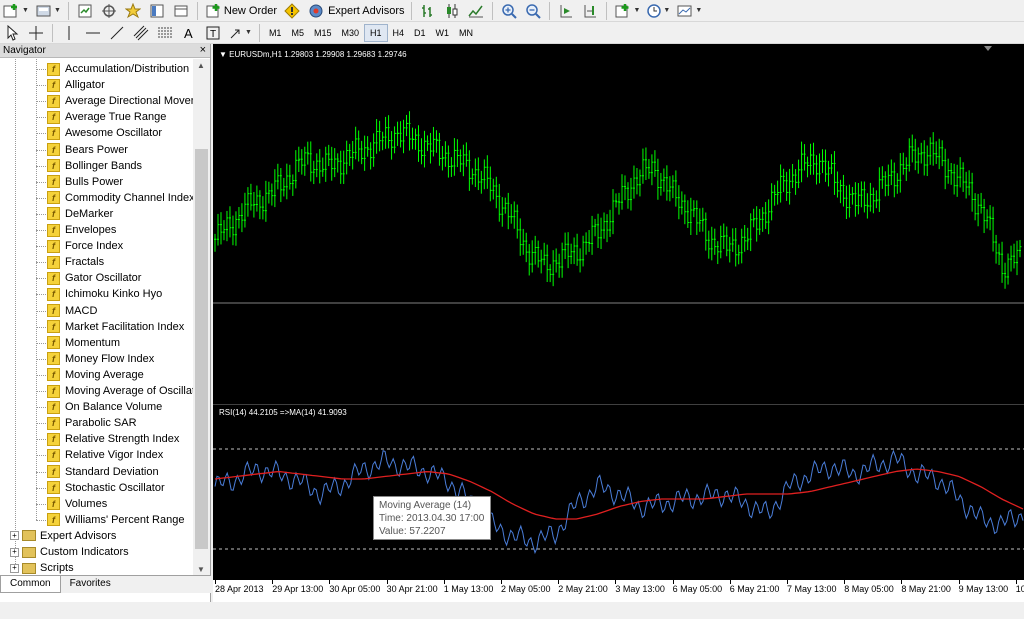 This screenshot has height=619, width=1024. What do you see at coordinates (85, 182) in the screenshot?
I see `navigator-indicator-item: f Bulls Power` at bounding box center [85, 182].